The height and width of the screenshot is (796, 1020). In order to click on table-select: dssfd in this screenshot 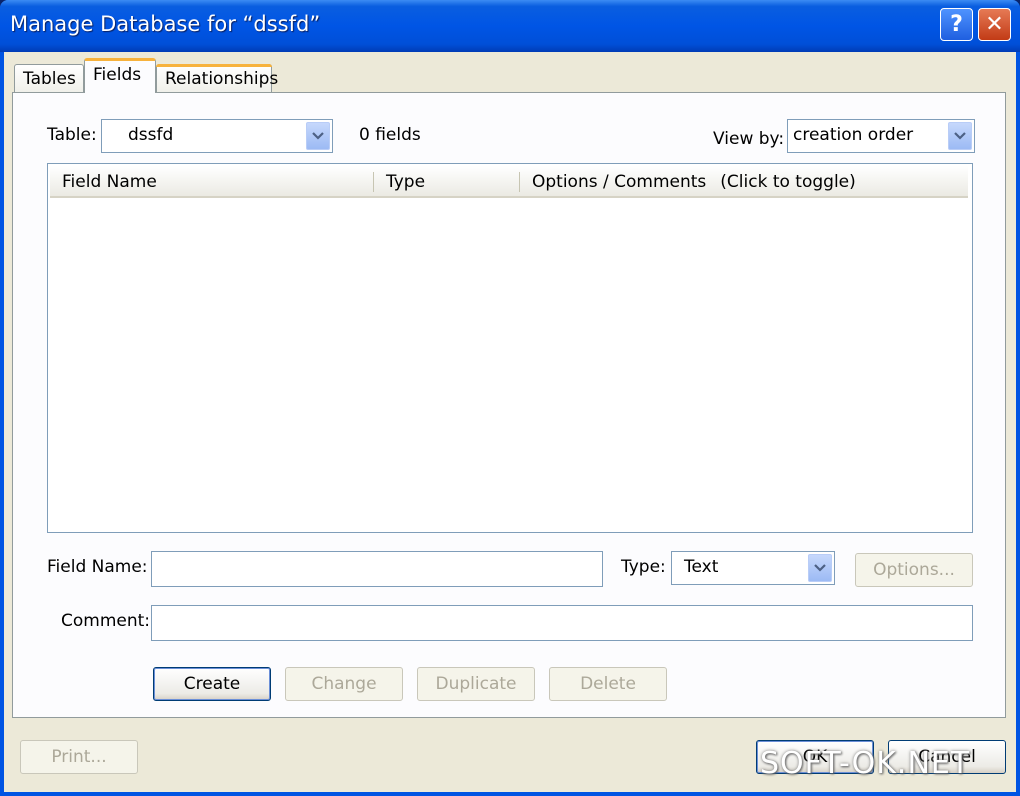, I will do `click(217, 136)`.